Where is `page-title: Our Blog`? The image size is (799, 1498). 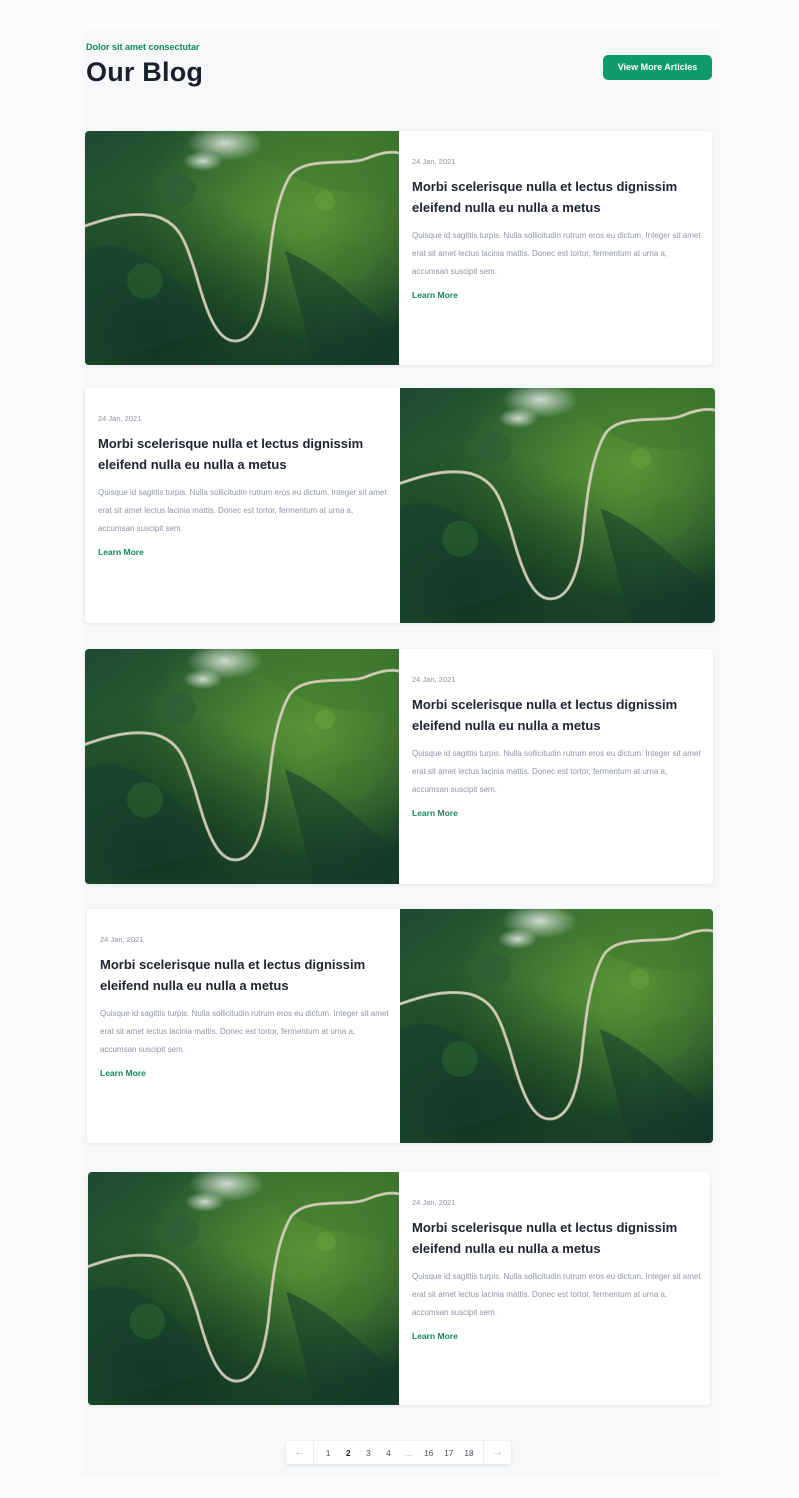 page-title: Our Blog is located at coordinates (145, 72).